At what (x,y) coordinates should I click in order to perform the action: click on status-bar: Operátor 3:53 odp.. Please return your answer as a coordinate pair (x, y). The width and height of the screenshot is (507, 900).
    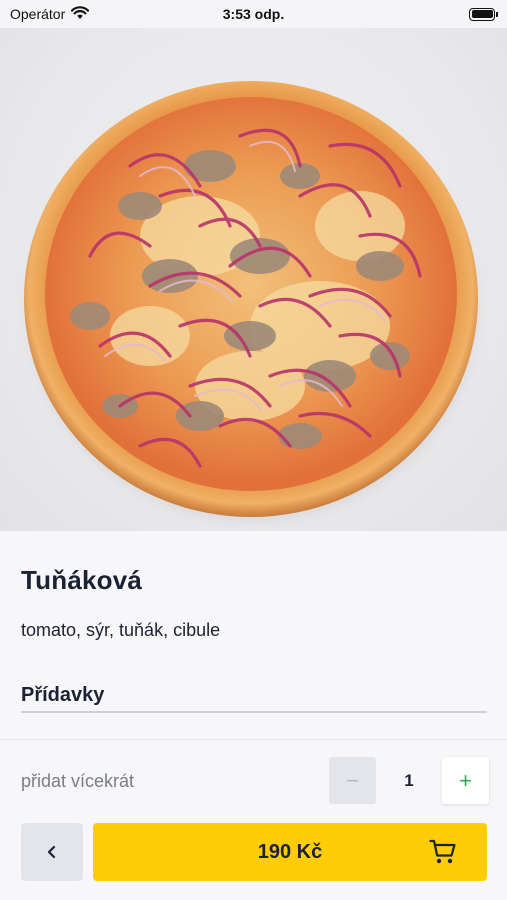
    Looking at the image, I should click on (253, 14).